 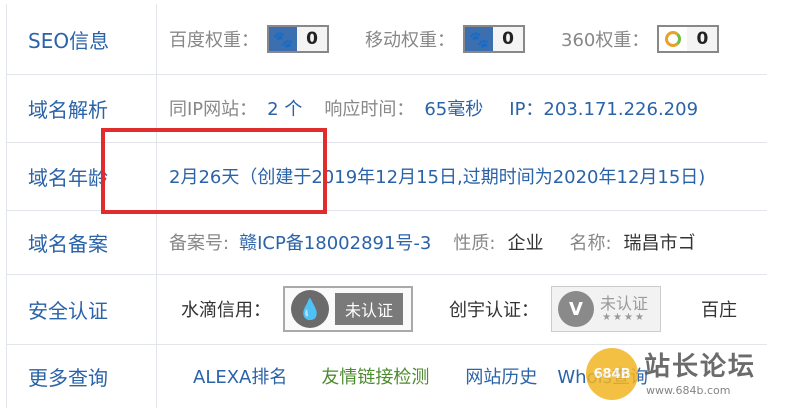 I want to click on record-number-label: 备案号:, so click(x=199, y=243).